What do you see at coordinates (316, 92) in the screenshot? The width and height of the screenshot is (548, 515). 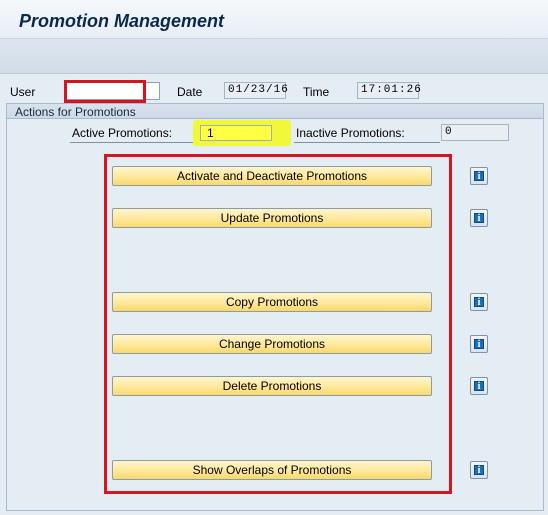 I see `time-label: Time` at bounding box center [316, 92].